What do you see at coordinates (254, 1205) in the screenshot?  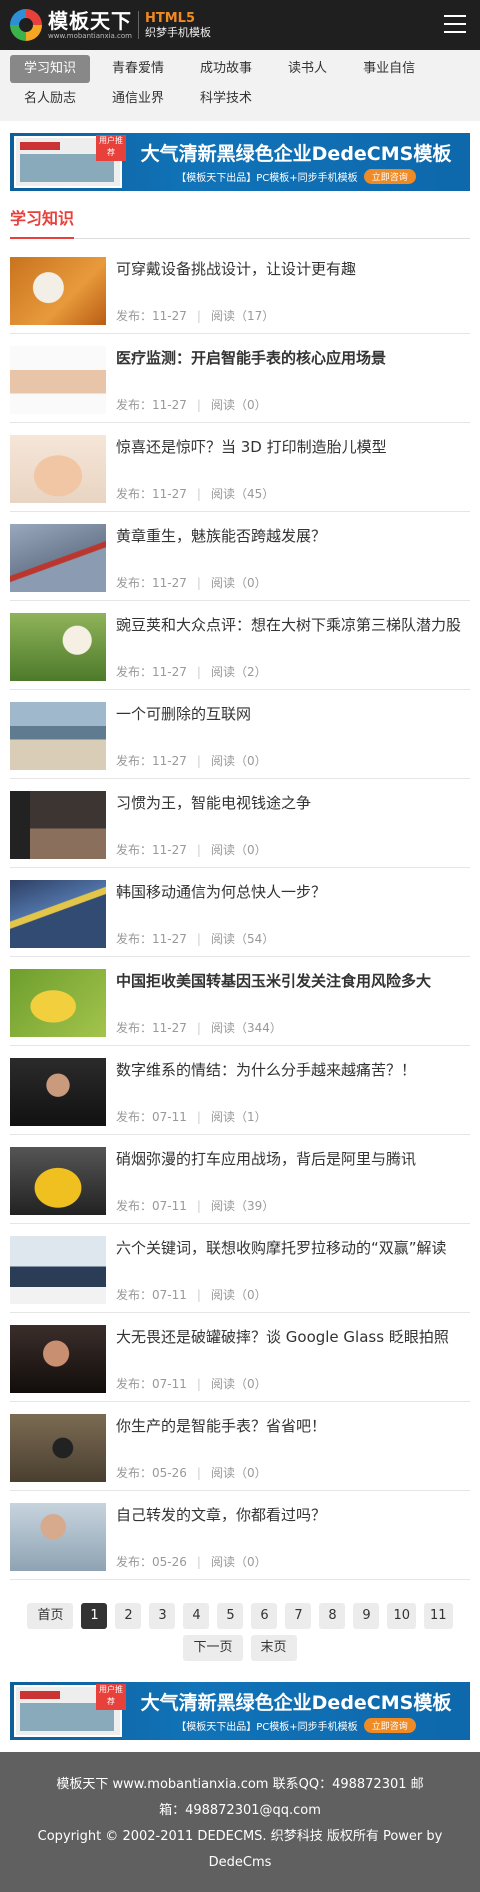 I see `read-count: 39` at bounding box center [254, 1205].